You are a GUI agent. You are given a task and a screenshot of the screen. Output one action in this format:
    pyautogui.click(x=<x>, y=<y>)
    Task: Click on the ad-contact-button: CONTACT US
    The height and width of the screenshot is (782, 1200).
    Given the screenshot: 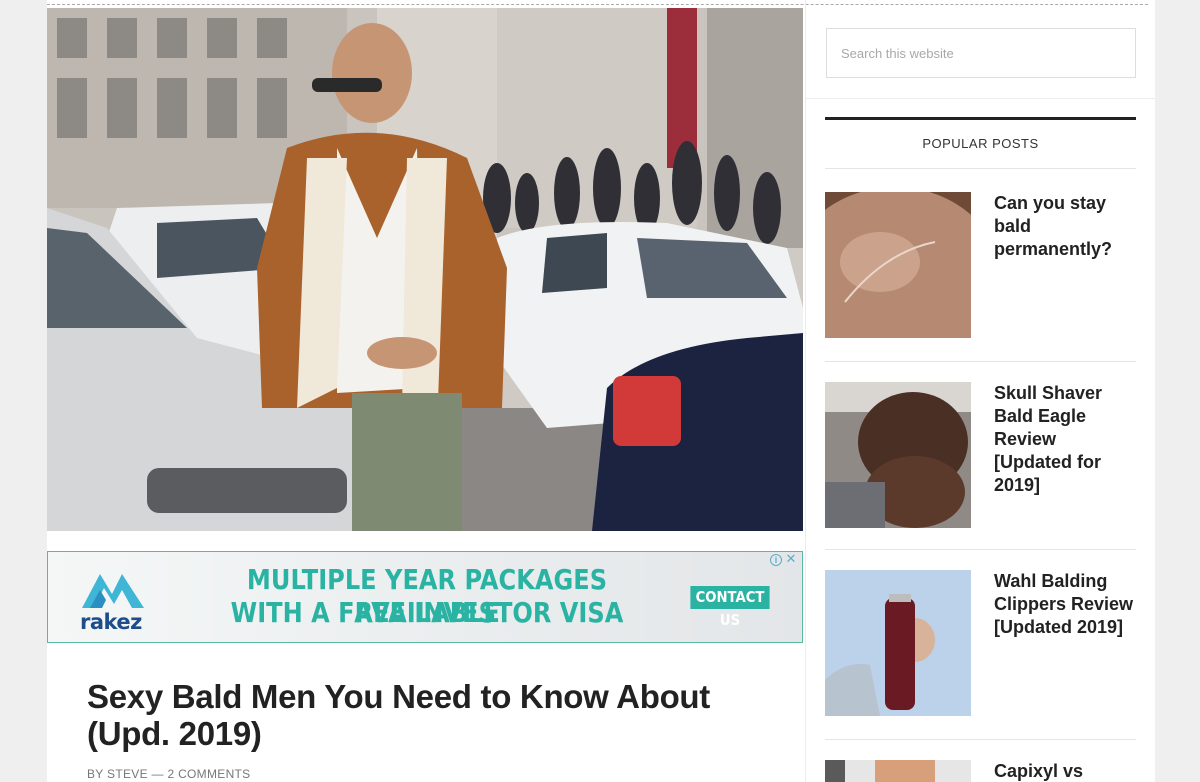 What is the action you would take?
    pyautogui.click(x=730, y=607)
    